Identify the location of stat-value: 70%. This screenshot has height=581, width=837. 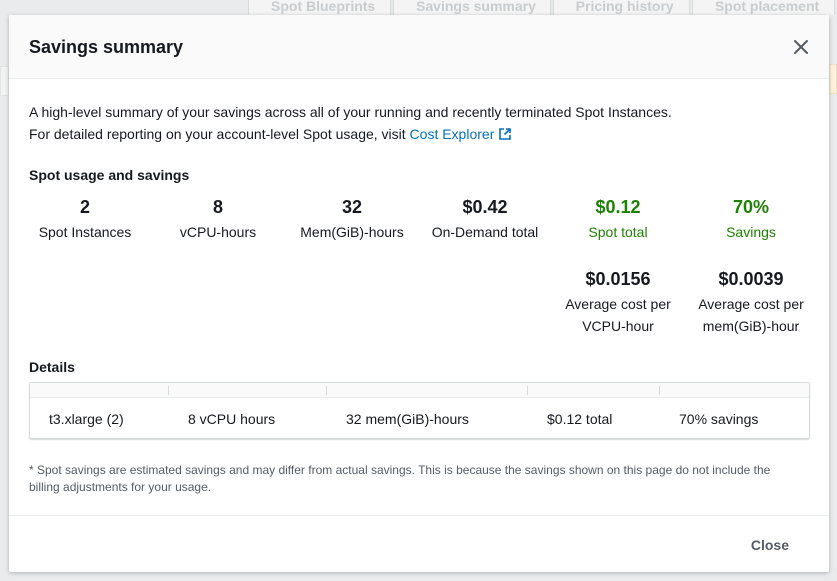
(751, 207).